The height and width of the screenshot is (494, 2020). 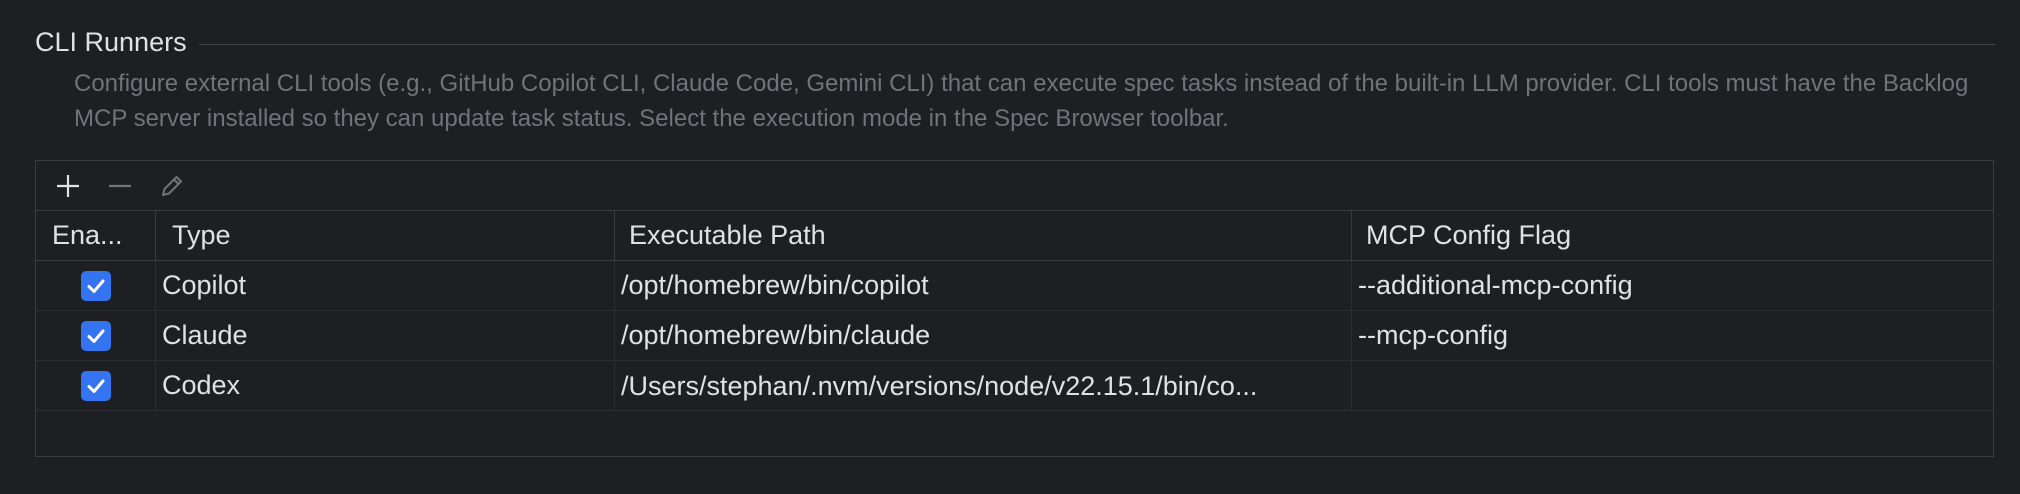 What do you see at coordinates (1672, 335) in the screenshot?
I see `flag-cell: --mcp-config` at bounding box center [1672, 335].